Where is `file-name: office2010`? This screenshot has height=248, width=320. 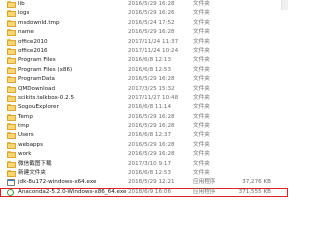
file-name: office2010 is located at coordinates (33, 41).